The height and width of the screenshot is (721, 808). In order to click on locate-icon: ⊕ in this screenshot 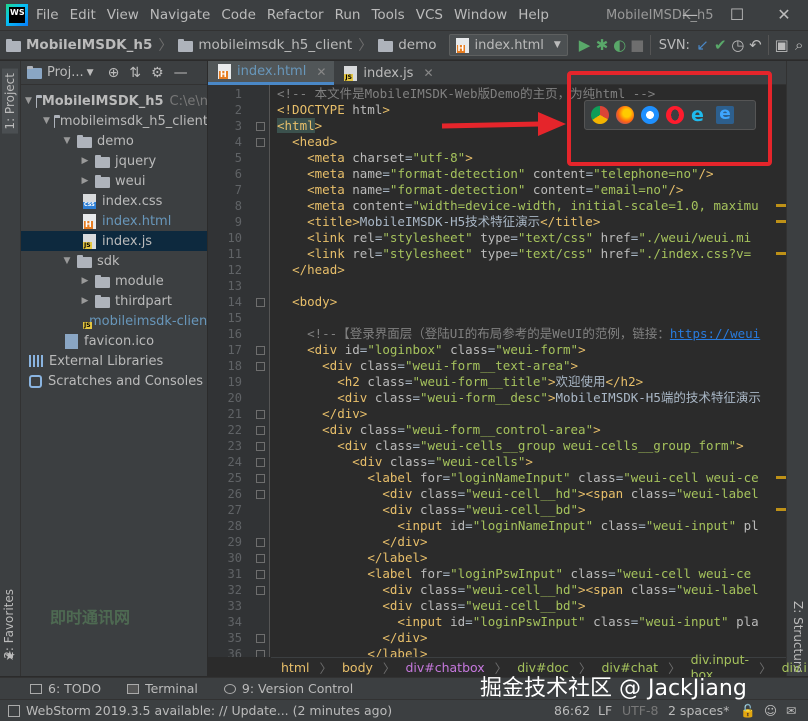, I will do `click(114, 73)`.